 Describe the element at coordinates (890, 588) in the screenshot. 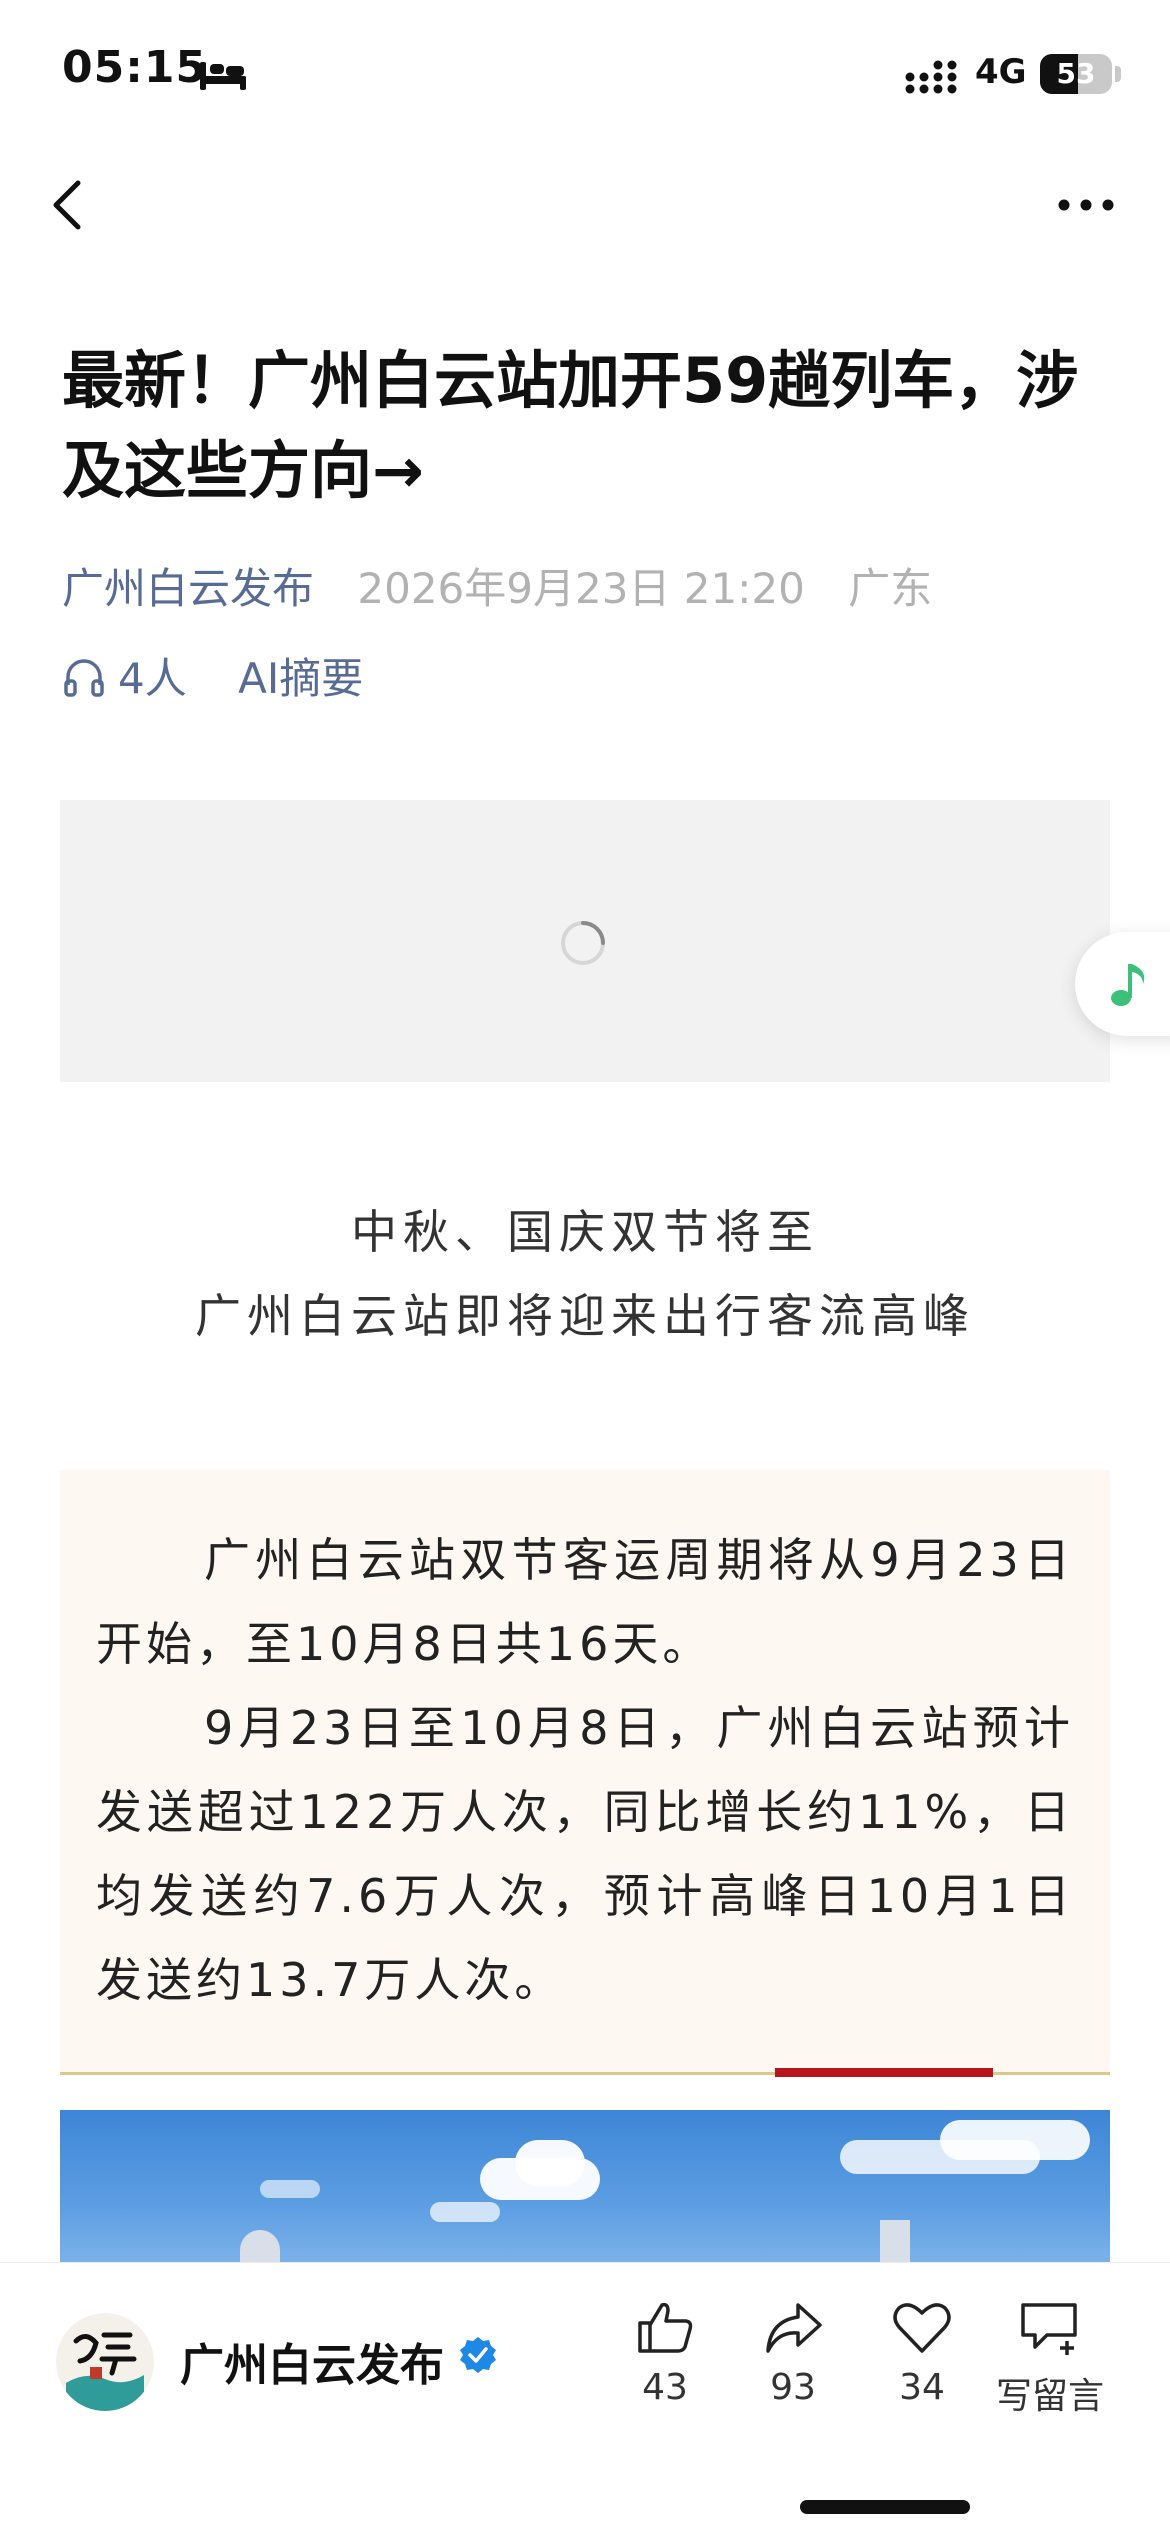

I see `publish-region: 广东` at that location.